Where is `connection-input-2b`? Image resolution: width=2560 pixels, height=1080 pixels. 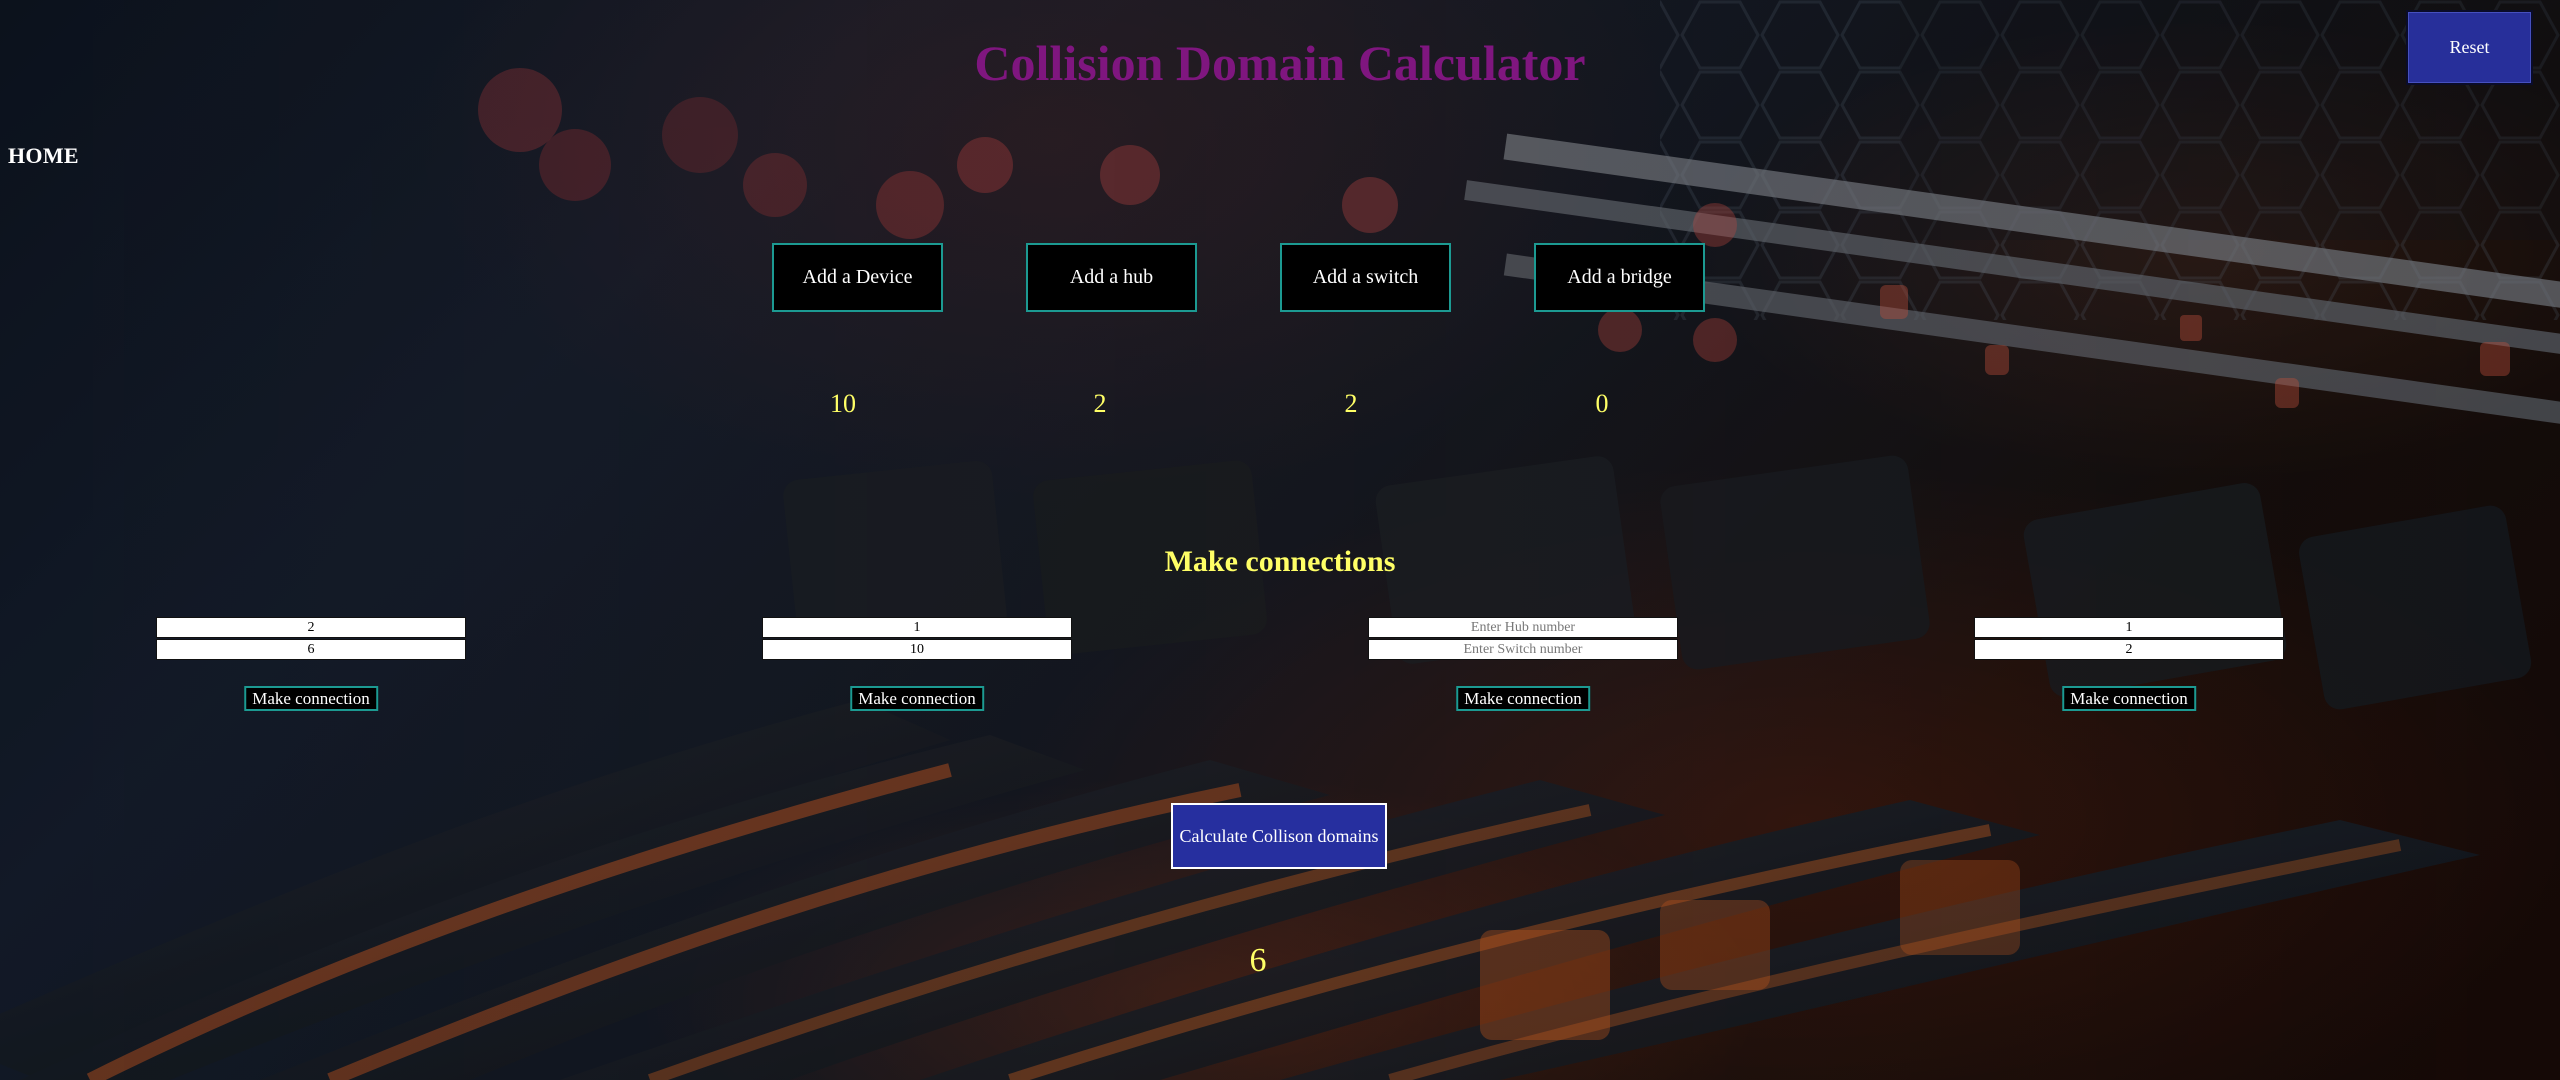 connection-input-2b is located at coordinates (917, 649).